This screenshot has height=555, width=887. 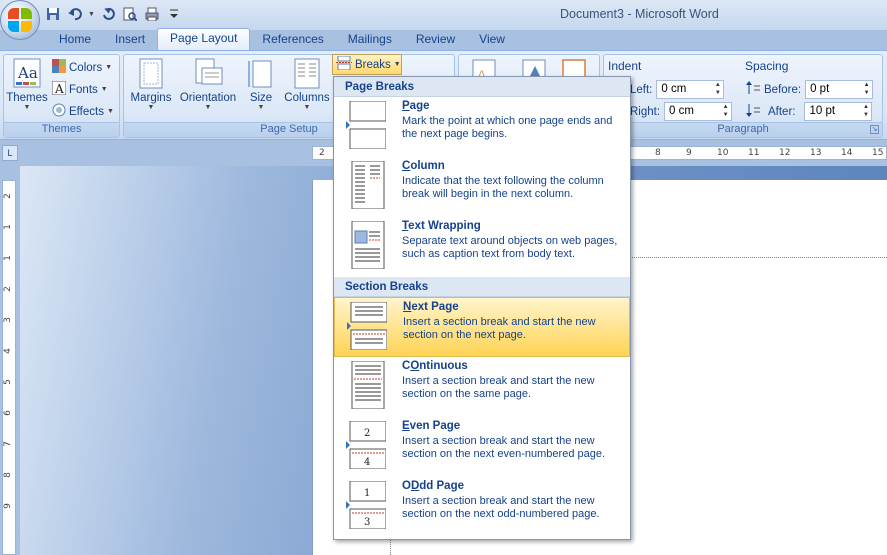 I want to click on effects-dropdown-icon: ▼, so click(x=110, y=111).